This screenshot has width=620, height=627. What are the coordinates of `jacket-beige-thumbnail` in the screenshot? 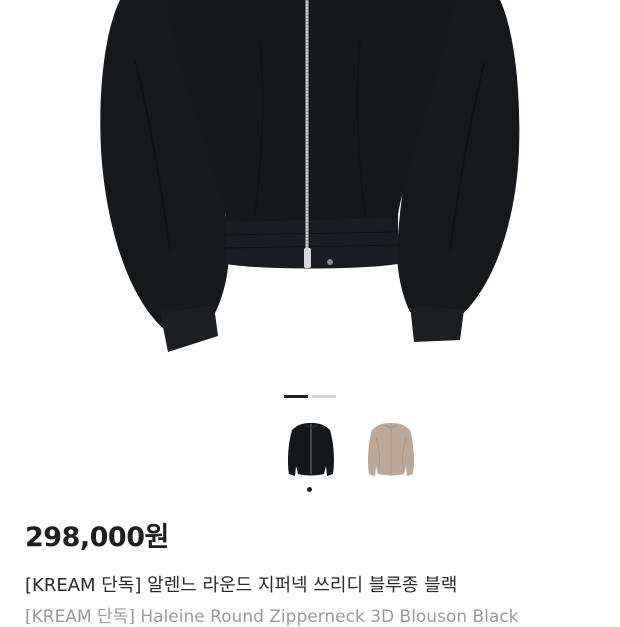 It's located at (391, 449).